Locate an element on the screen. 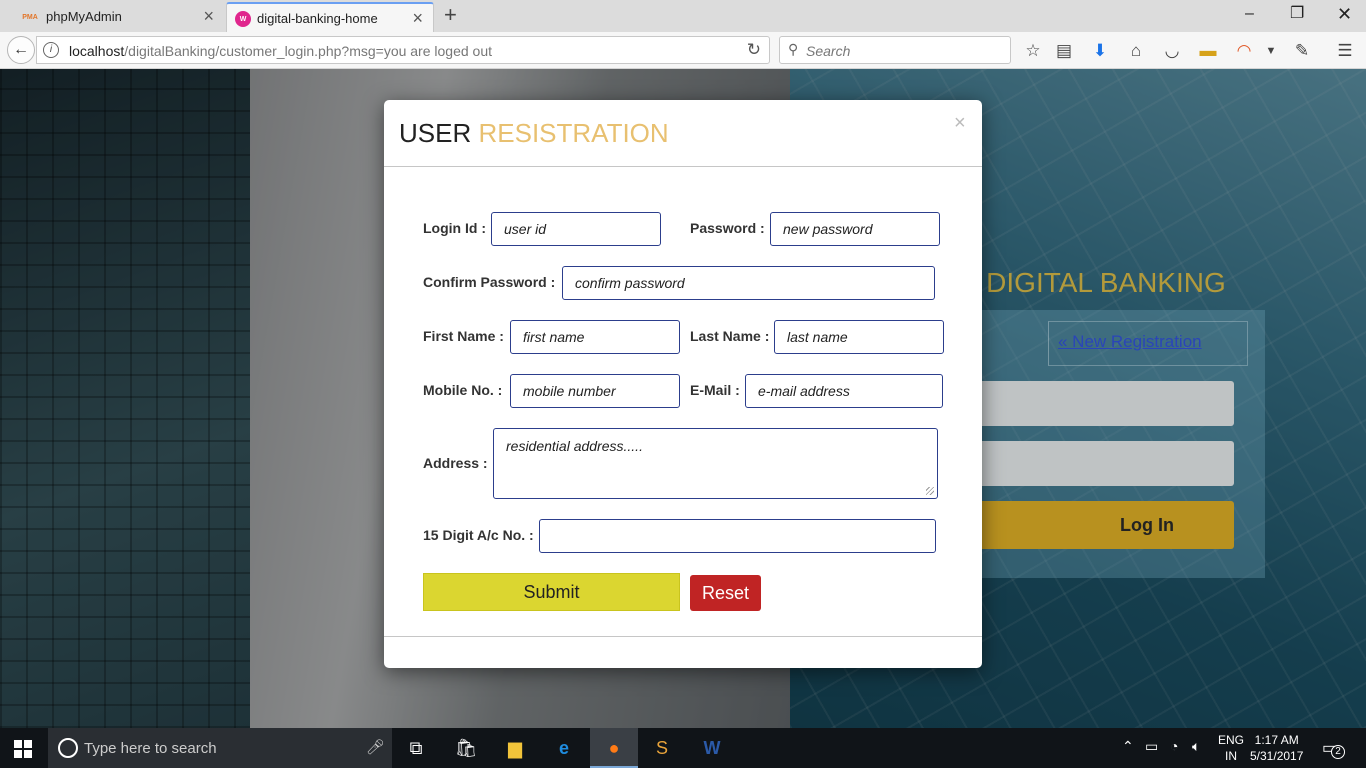 The width and height of the screenshot is (1366, 768). modal-title: USER RESISTRATION is located at coordinates (534, 133).